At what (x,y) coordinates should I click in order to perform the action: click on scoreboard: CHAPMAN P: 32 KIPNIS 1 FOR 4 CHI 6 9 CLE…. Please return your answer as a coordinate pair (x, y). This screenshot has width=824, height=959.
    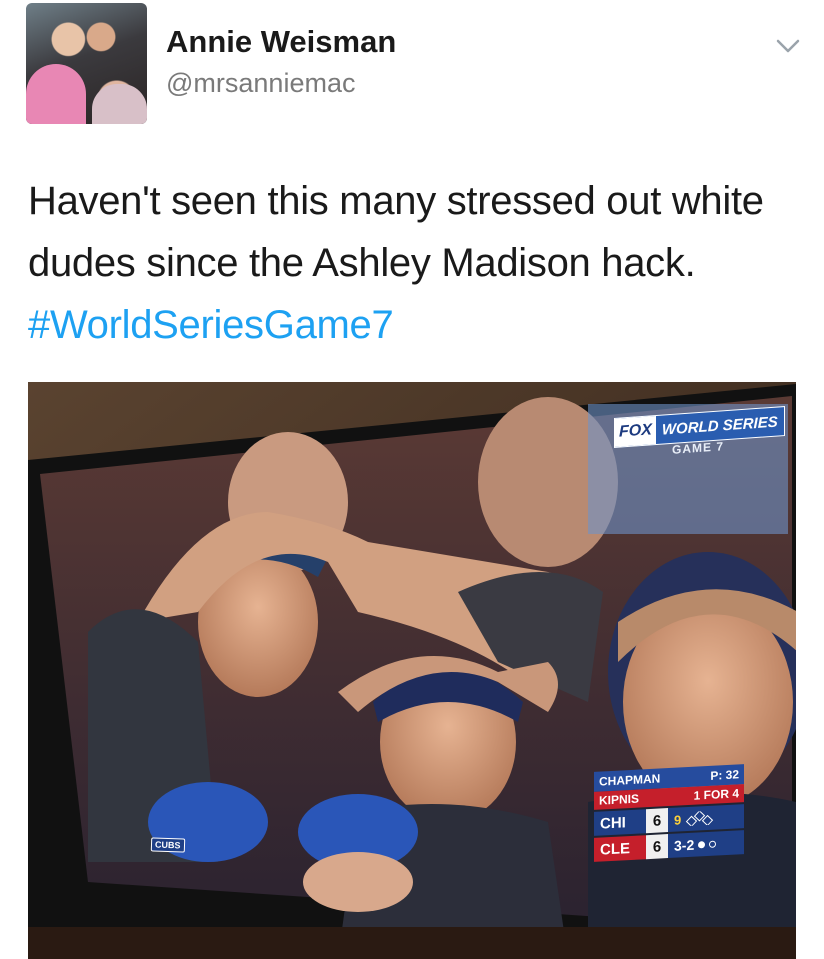
    Looking at the image, I should click on (669, 813).